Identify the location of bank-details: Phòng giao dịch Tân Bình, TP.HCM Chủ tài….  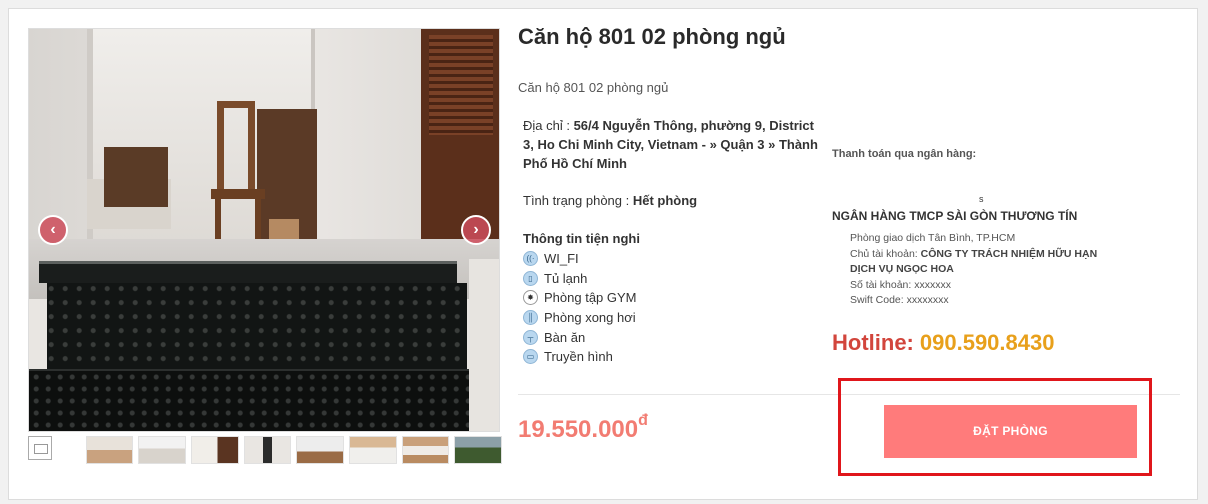
(985, 270).